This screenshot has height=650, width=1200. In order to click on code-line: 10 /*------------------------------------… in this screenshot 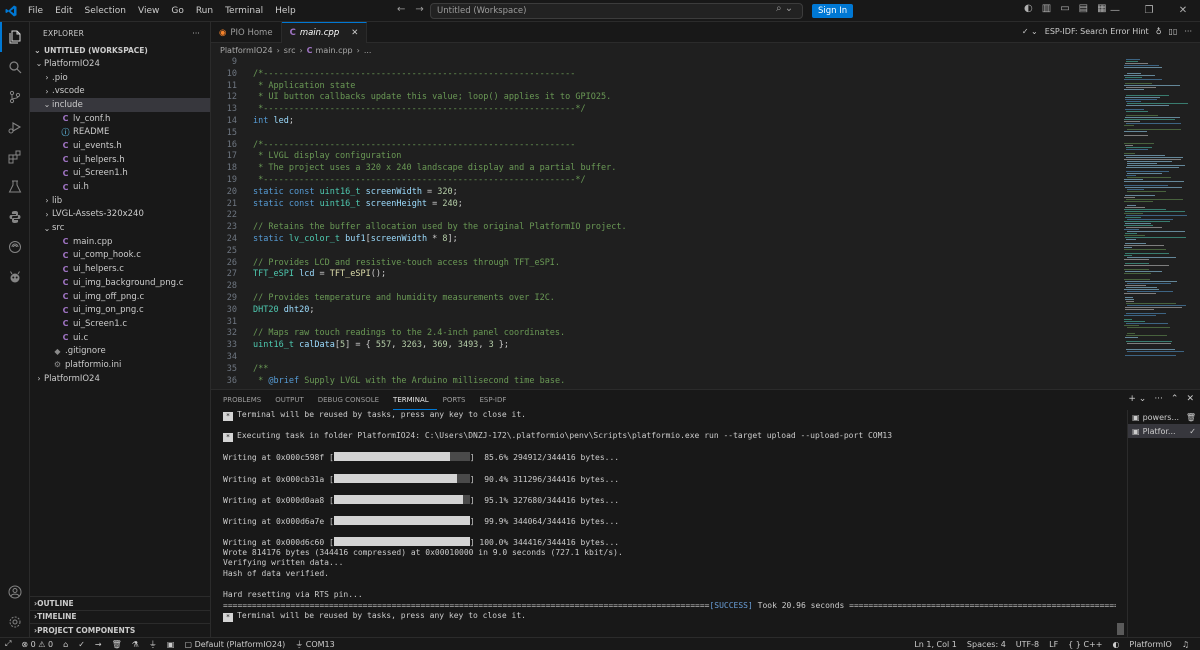, I will do `click(666, 75)`.